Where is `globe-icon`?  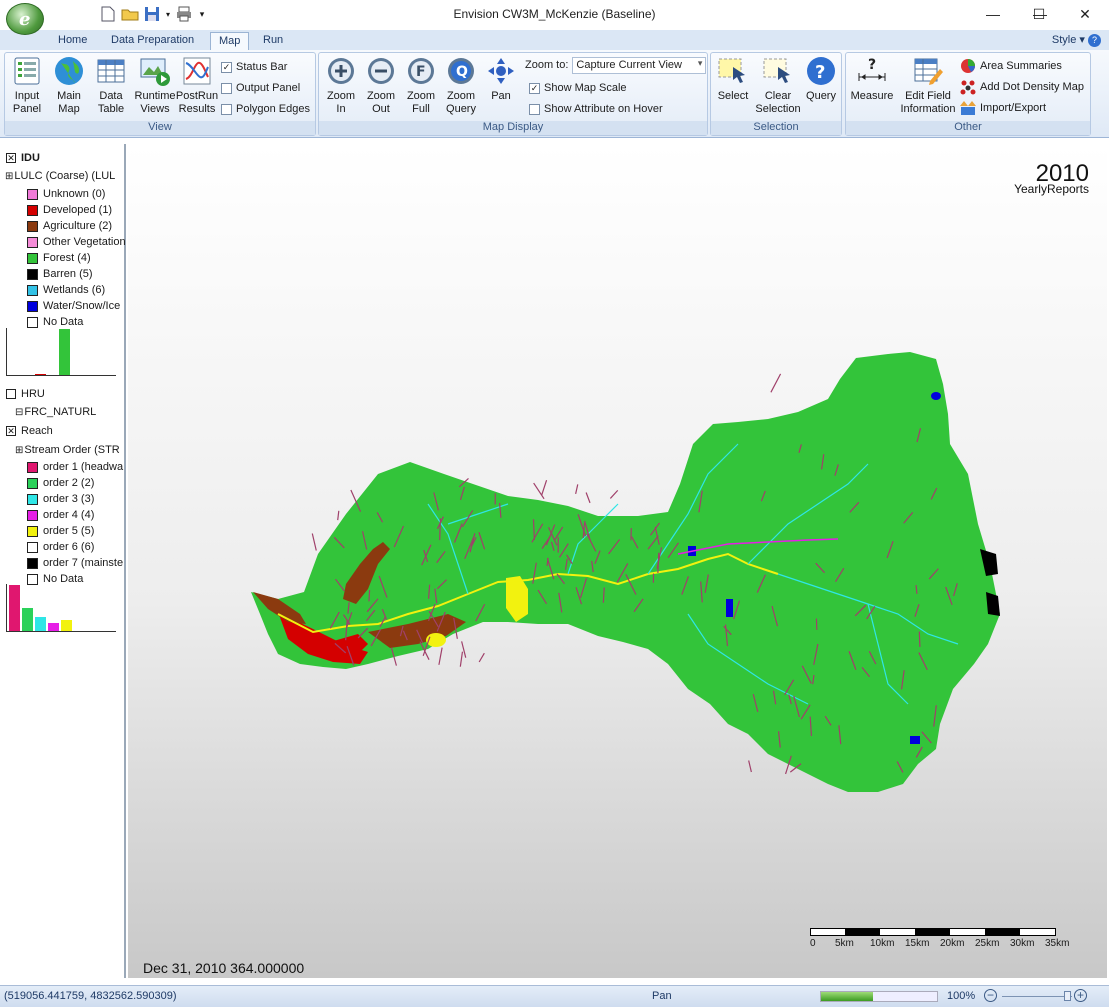 globe-icon is located at coordinates (69, 71).